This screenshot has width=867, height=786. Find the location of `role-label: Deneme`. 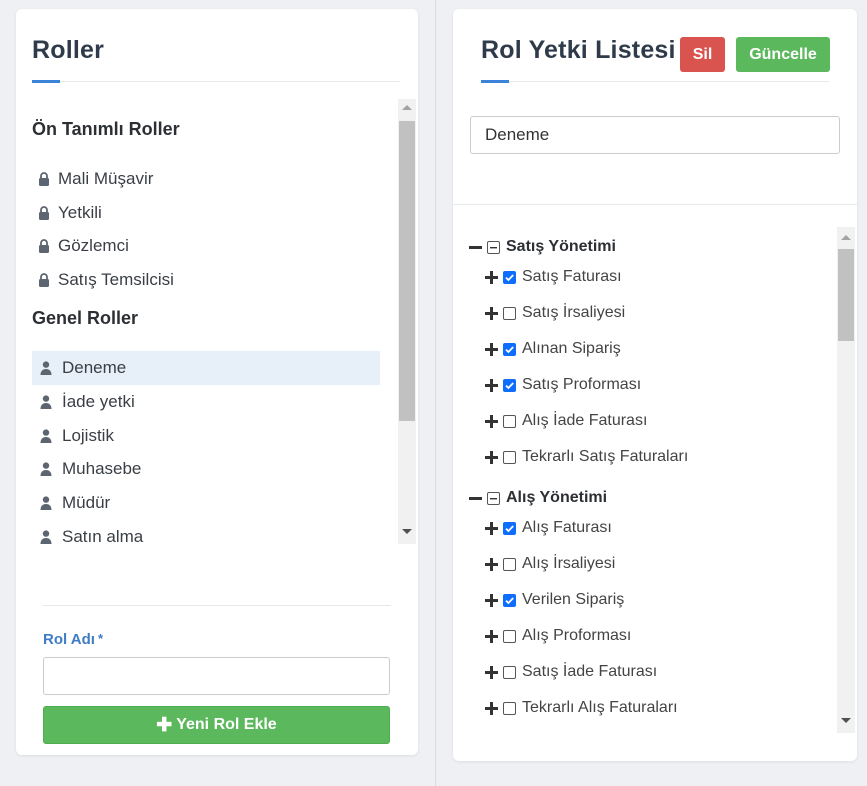

role-label: Deneme is located at coordinates (94, 367).